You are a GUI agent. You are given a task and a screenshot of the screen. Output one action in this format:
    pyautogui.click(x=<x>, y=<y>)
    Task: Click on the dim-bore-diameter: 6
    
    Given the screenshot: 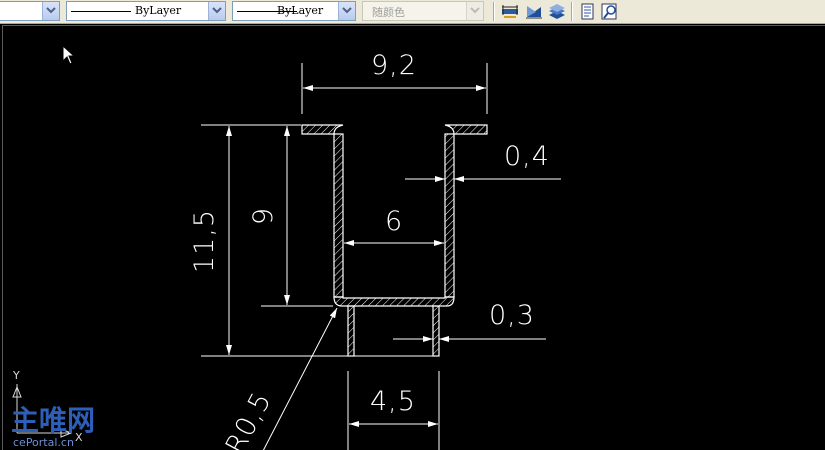 What is the action you would take?
    pyautogui.click(x=394, y=221)
    